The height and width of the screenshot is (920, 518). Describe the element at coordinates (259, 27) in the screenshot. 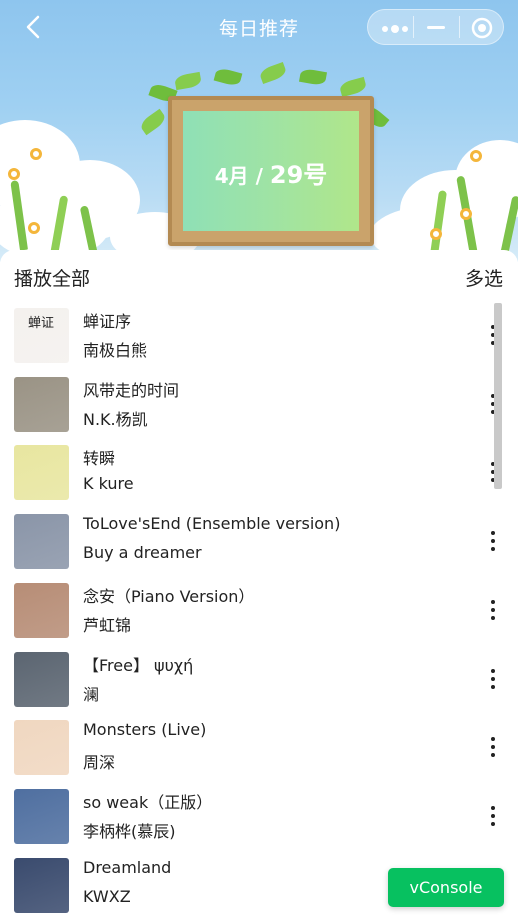

I see `navigation-bar: 每日推荐` at that location.